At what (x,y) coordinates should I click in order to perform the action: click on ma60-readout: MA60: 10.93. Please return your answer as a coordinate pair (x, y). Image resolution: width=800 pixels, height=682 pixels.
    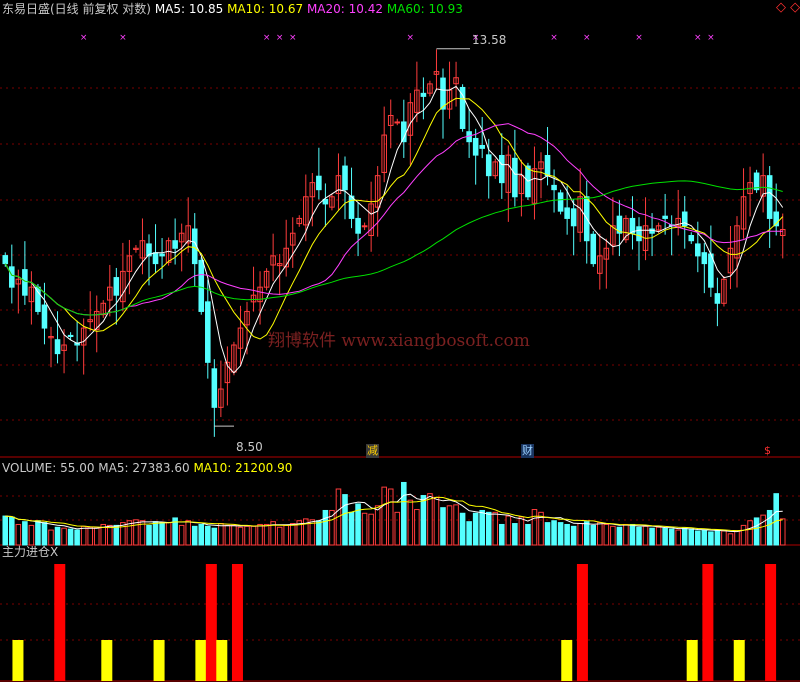
    Looking at the image, I should click on (424, 9).